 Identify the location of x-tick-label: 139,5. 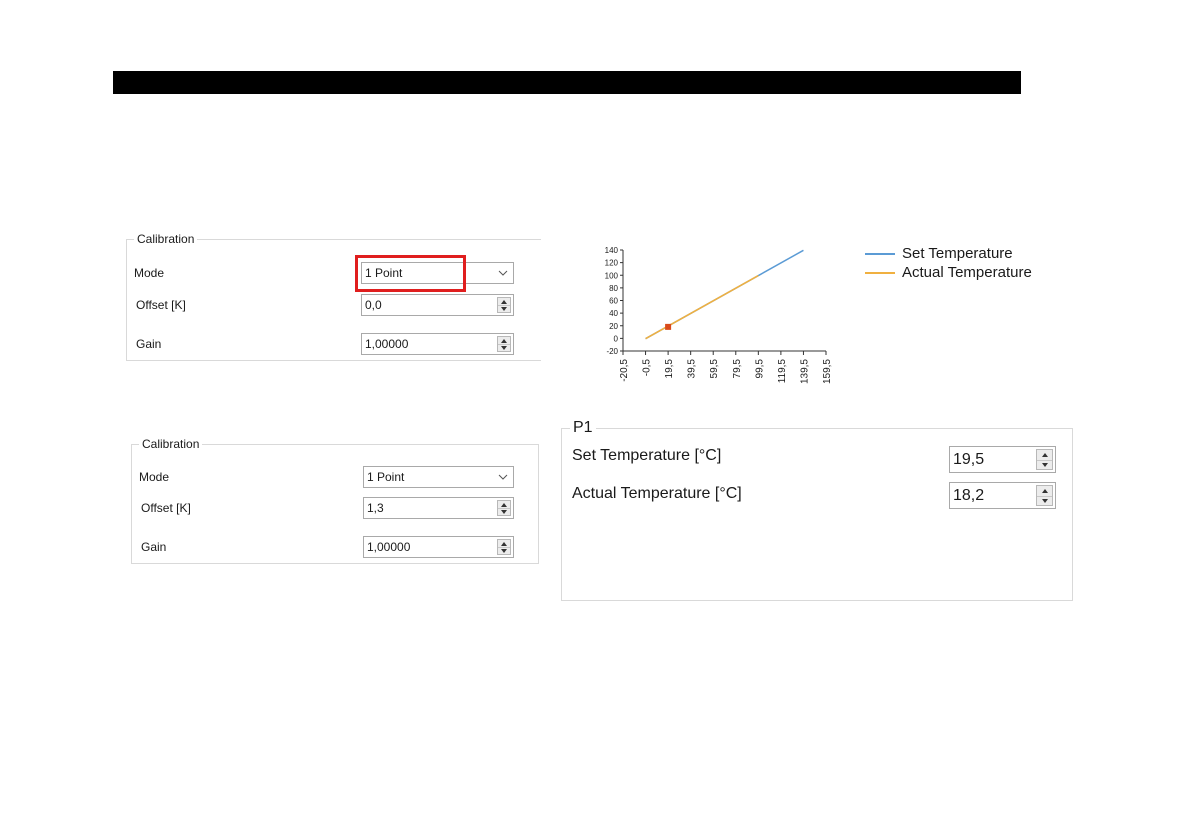
(804, 371).